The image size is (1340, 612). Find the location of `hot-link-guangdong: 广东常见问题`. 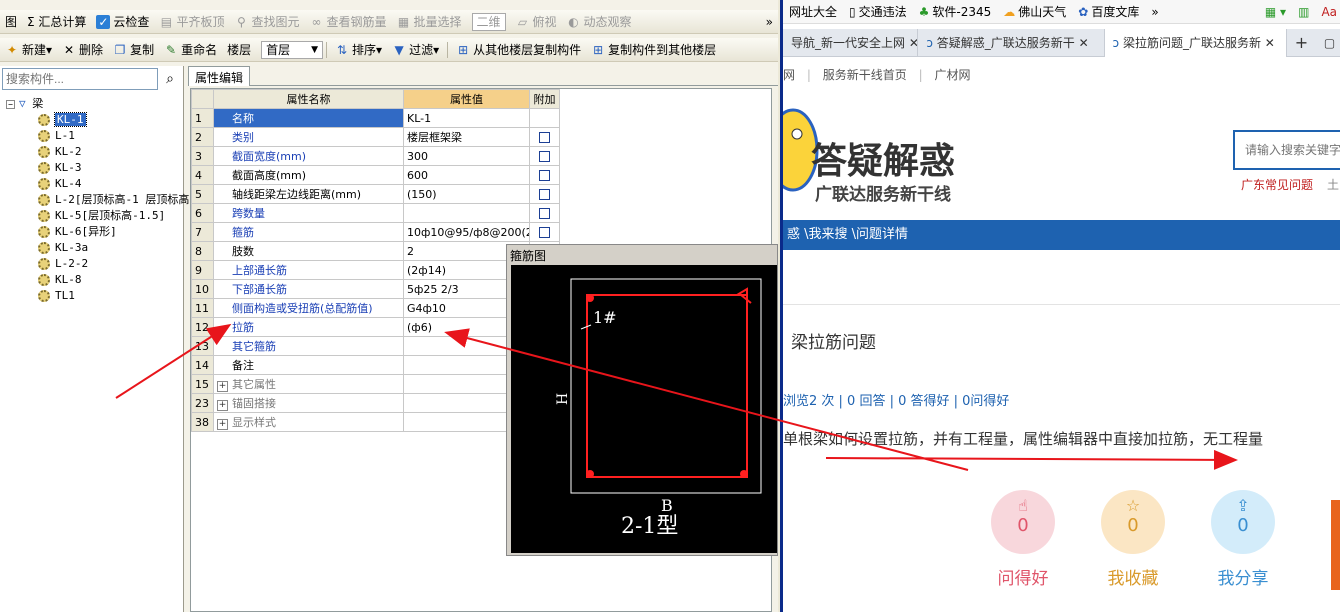

hot-link-guangdong: 广东常见问题 is located at coordinates (1277, 184).